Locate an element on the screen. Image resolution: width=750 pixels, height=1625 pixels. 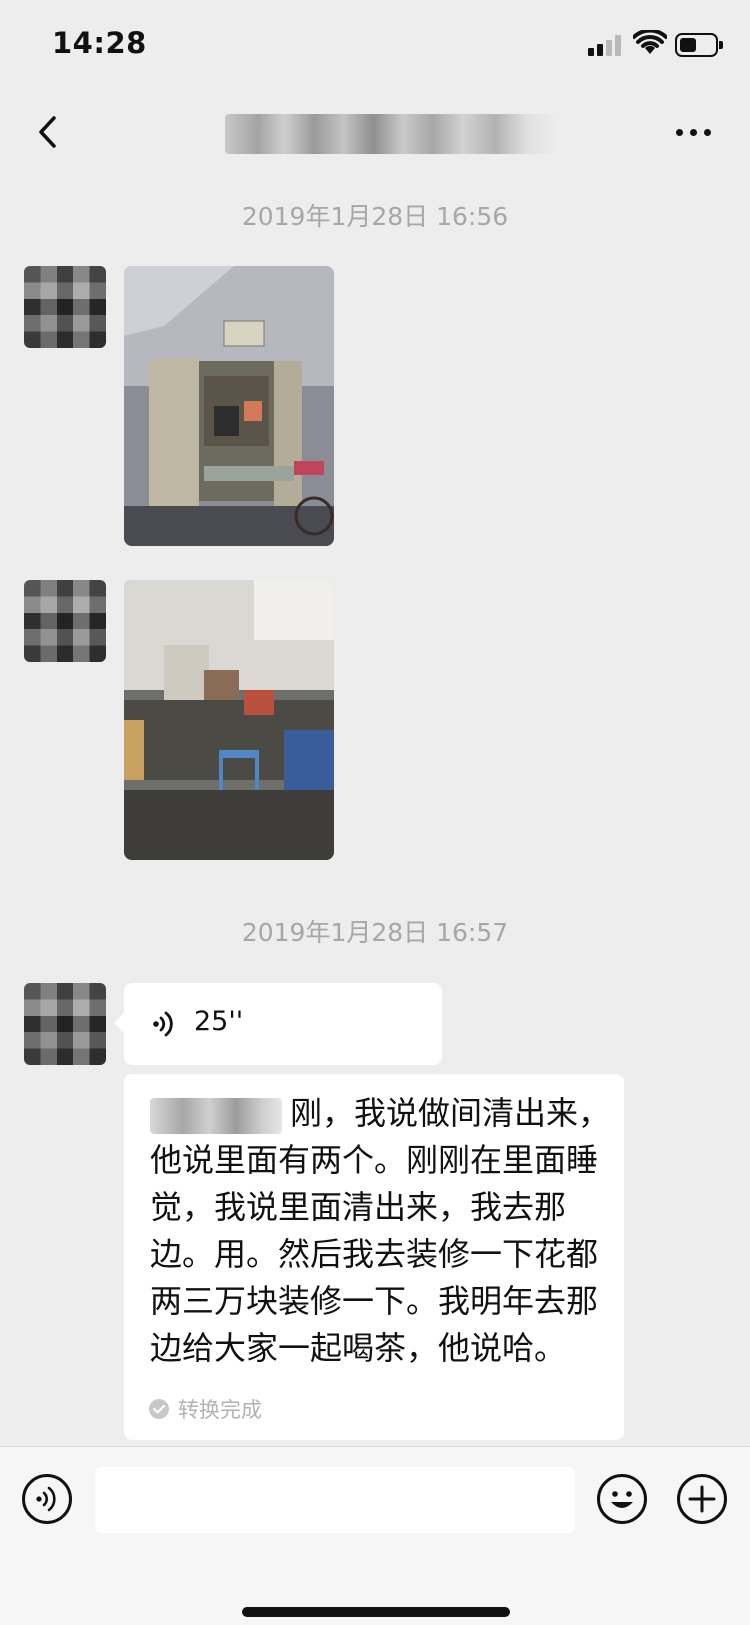
chevron-left-icon is located at coordinates (48, 132).